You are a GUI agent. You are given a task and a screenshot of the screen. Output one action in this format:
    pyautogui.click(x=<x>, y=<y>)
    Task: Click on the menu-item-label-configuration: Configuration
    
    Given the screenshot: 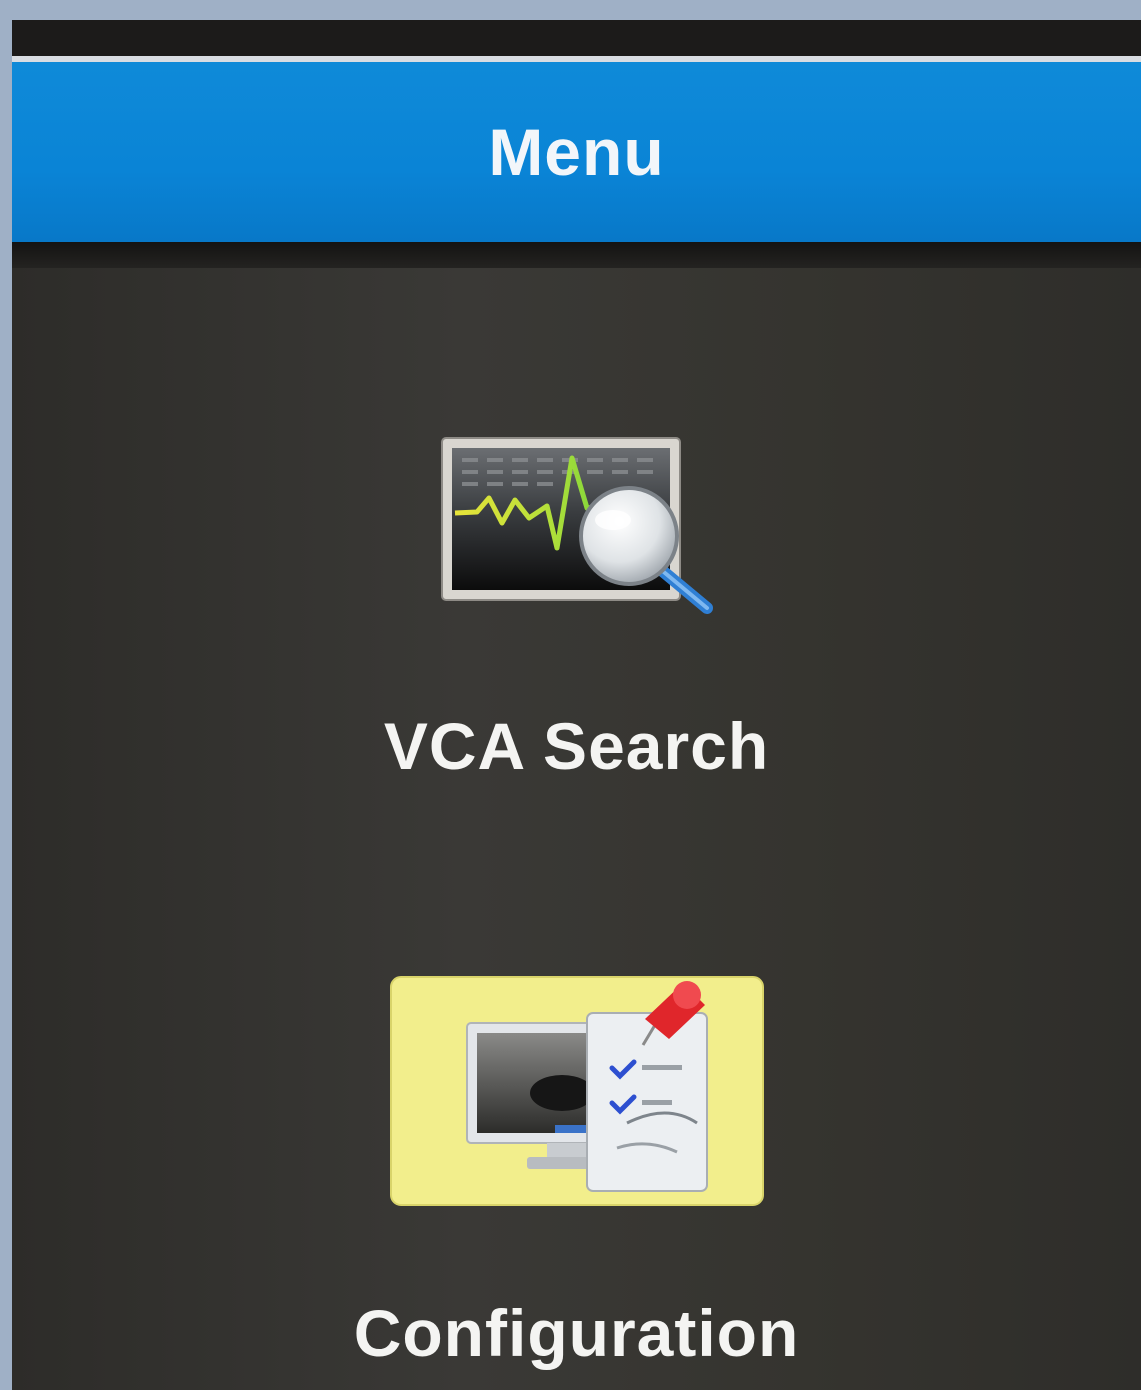 What is the action you would take?
    pyautogui.click(x=576, y=1333)
    